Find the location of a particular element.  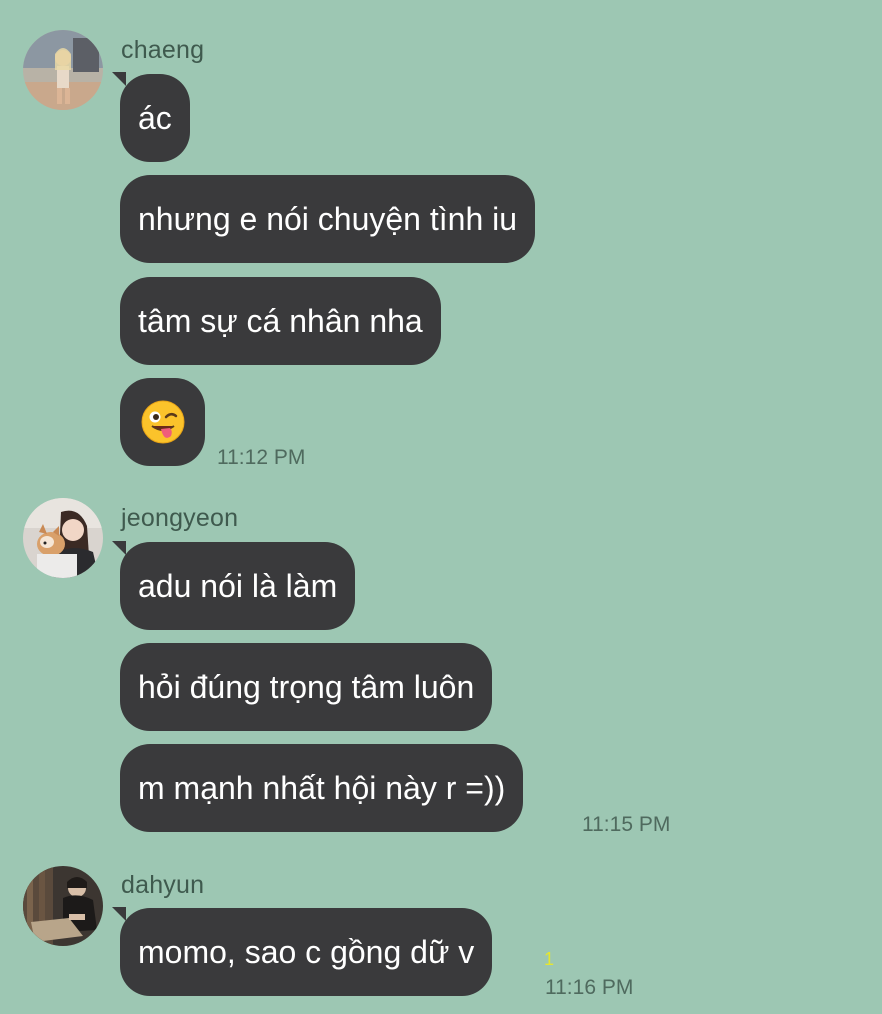

avatar-jeongyeon is located at coordinates (63, 538).